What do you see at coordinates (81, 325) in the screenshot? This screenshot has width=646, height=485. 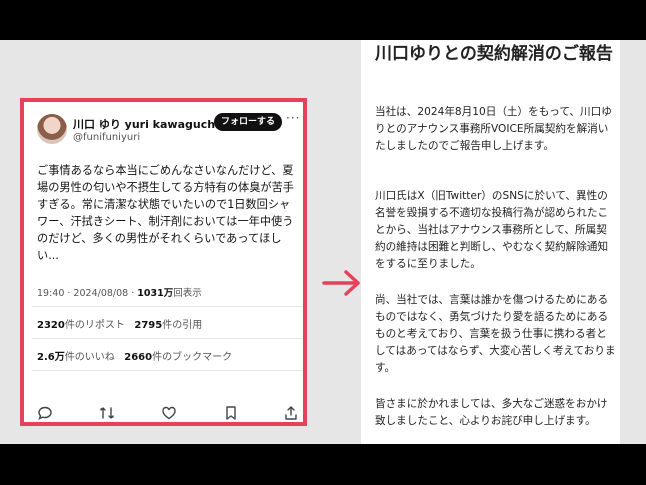 I see `reposts-link: 2320件のリポスト` at bounding box center [81, 325].